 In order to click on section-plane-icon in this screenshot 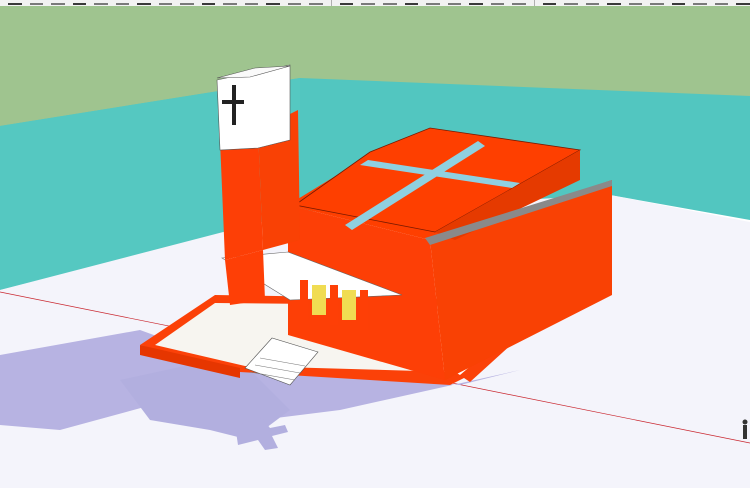, I will do `click(635, 3)`.